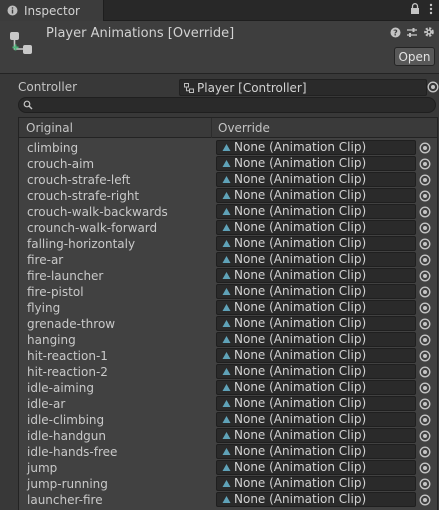 The height and width of the screenshot is (510, 439). Describe the element at coordinates (46, 404) in the screenshot. I see `original-clip-name: idle-ar` at that location.